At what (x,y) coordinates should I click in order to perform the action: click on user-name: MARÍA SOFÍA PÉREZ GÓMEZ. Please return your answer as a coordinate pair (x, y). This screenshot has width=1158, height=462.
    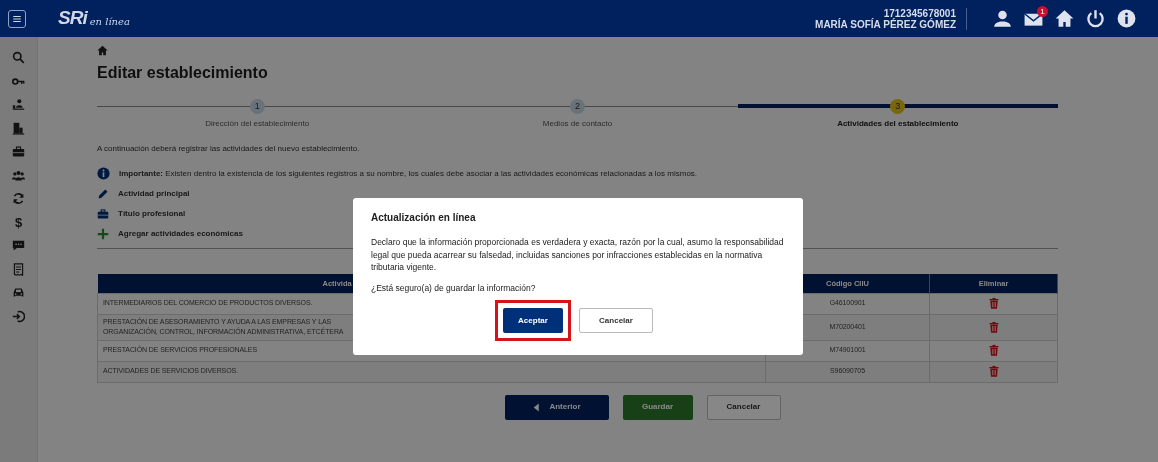
    Looking at the image, I should click on (885, 24).